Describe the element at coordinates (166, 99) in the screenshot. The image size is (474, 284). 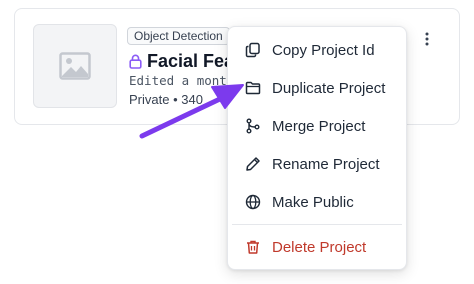
I see `project-meta: Private • 340` at that location.